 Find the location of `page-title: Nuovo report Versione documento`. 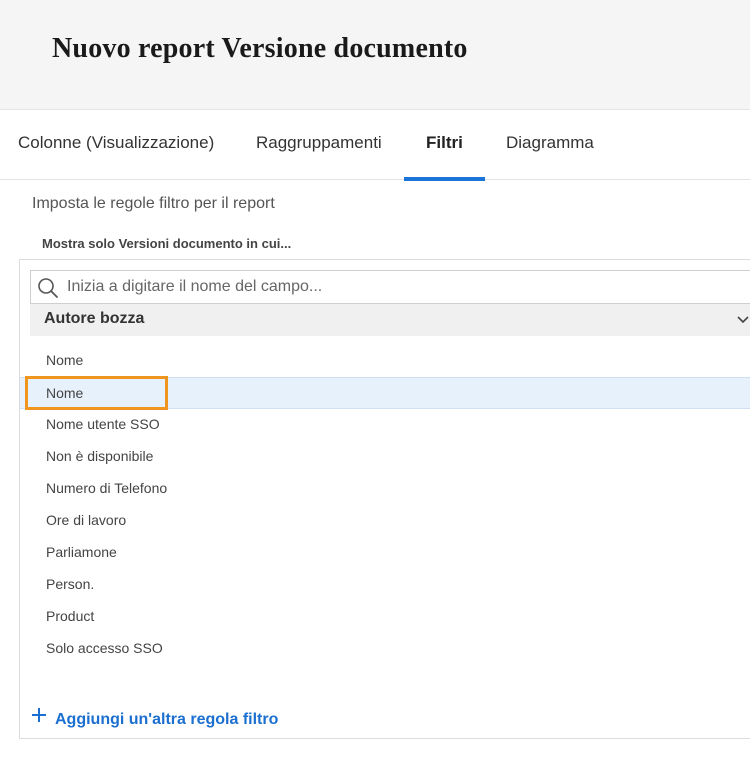

page-title: Nuovo report Versione documento is located at coordinates (260, 48).